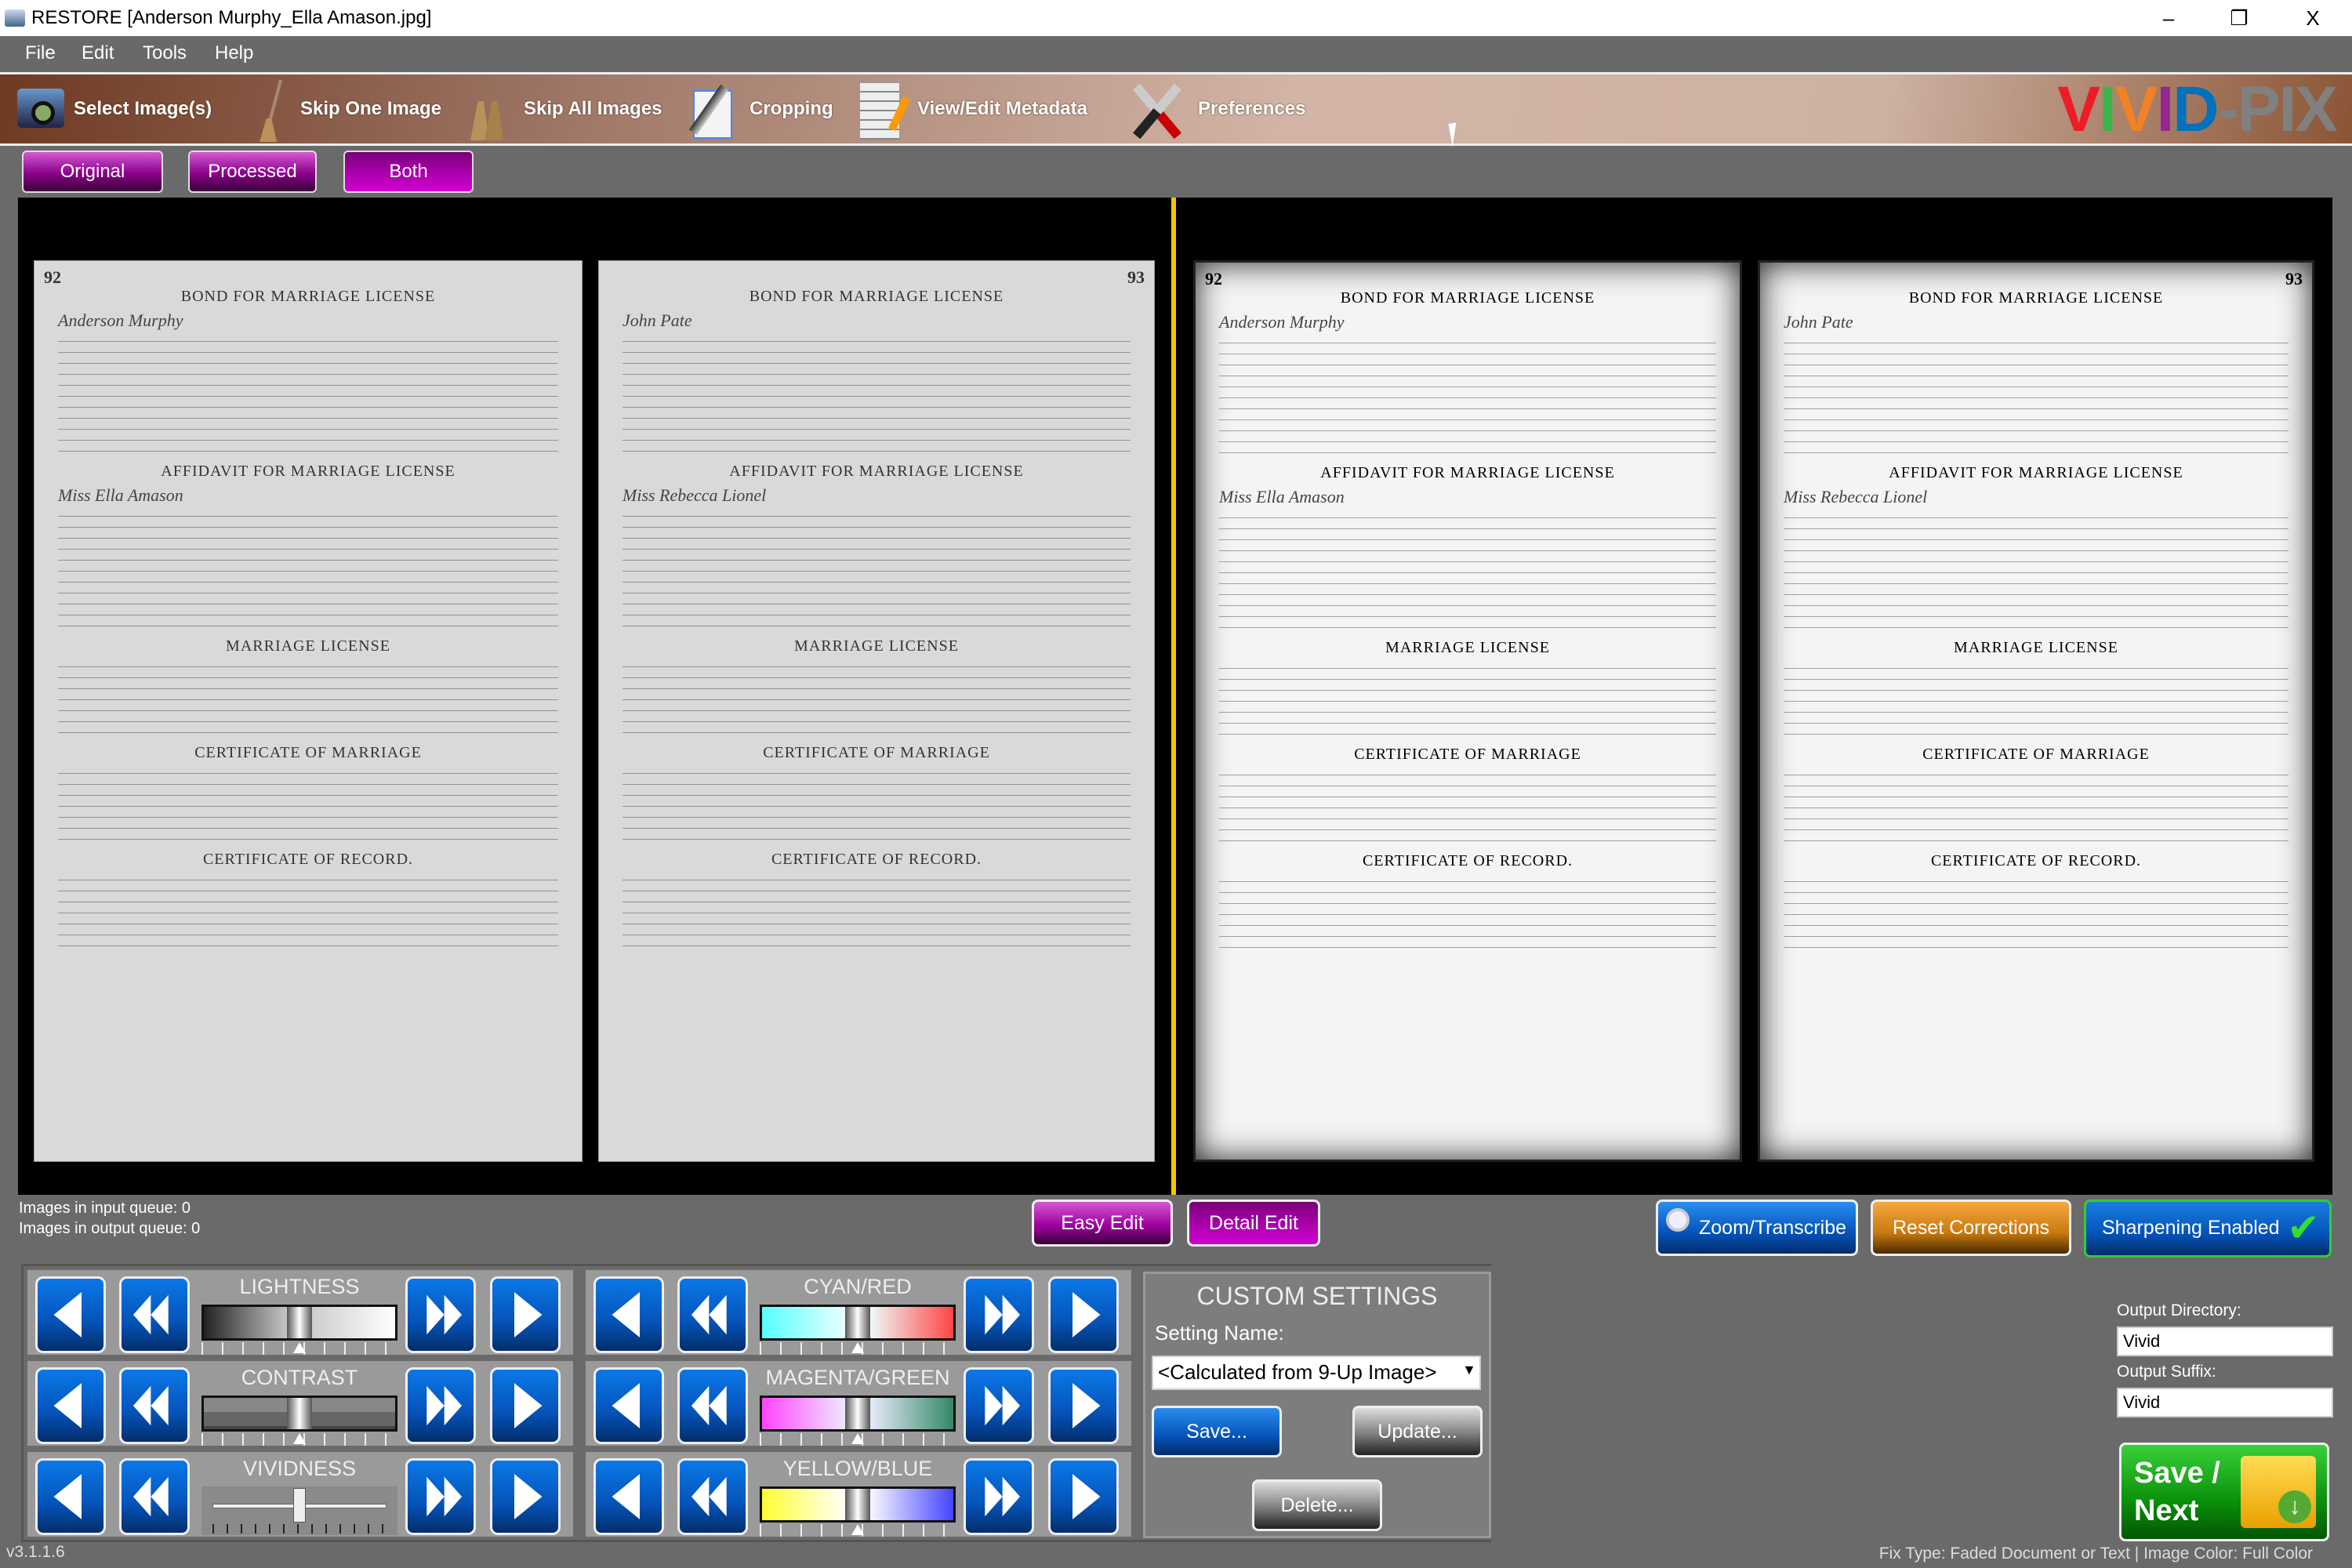 This screenshot has width=2352, height=1568. Describe the element at coordinates (1102, 1223) in the screenshot. I see `easy-edit-button: Easy Edit` at that location.